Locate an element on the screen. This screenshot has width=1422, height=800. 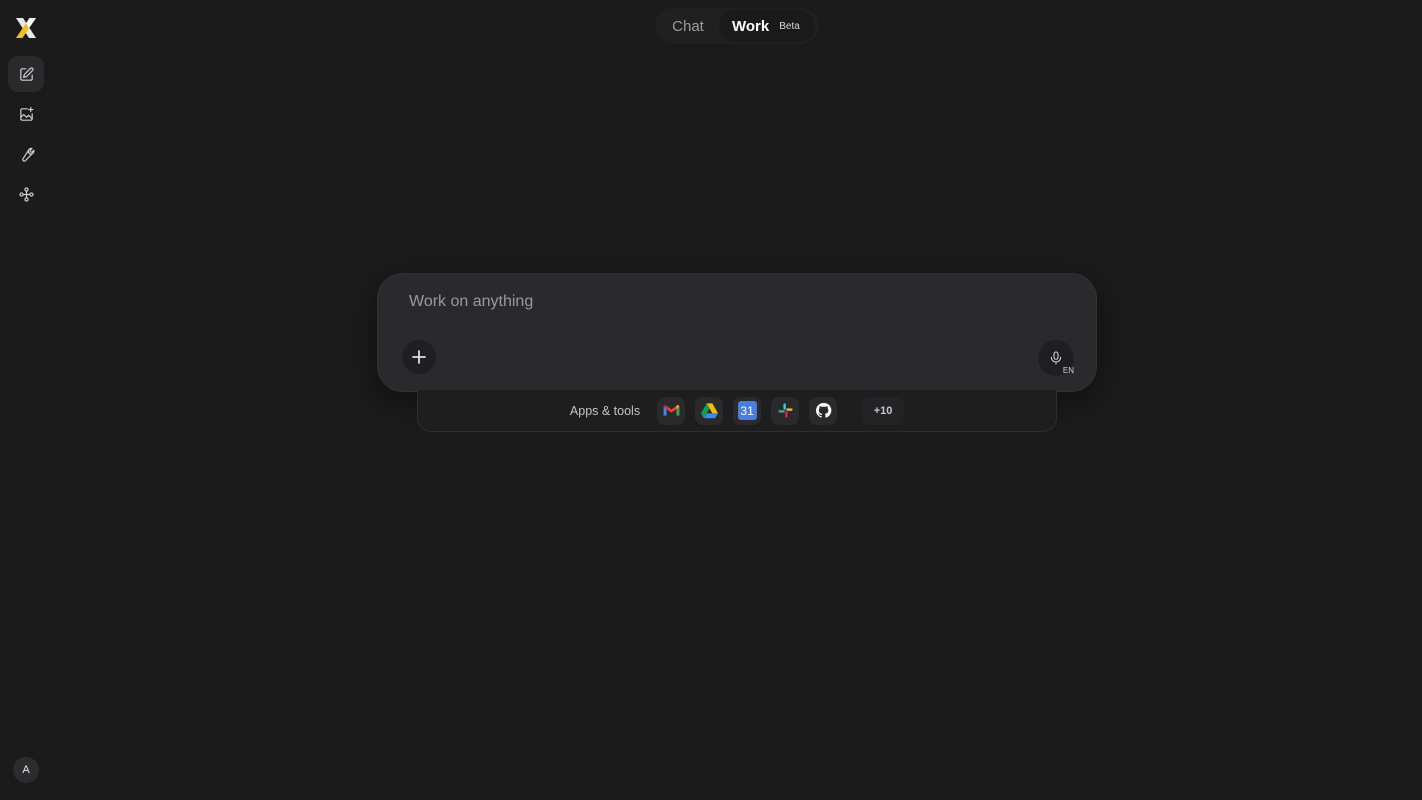
gmail-icon is located at coordinates (671, 410).